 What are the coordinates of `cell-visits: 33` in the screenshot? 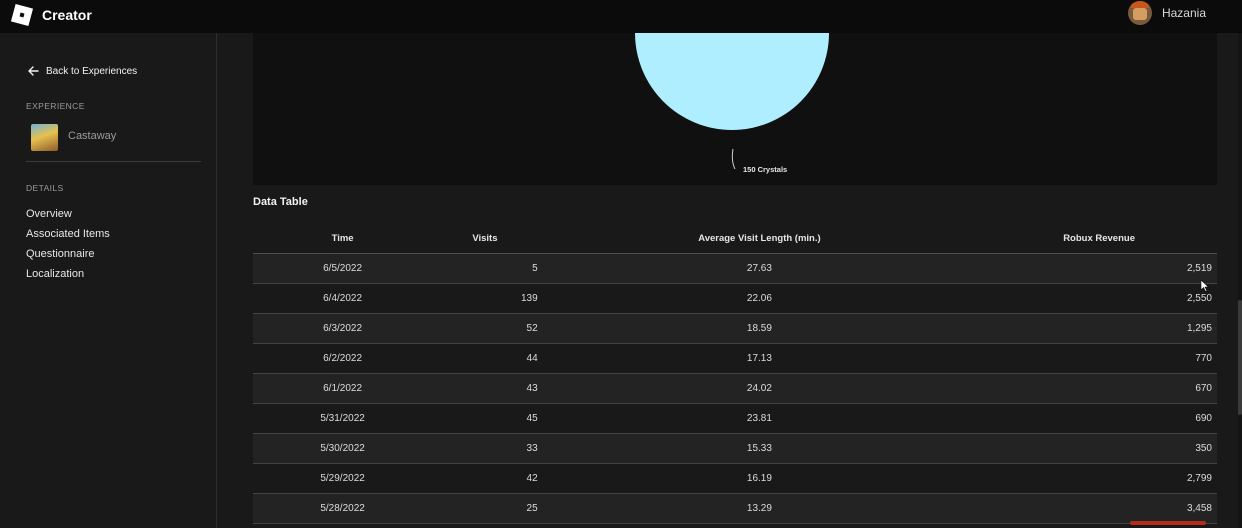 It's located at (485, 448).